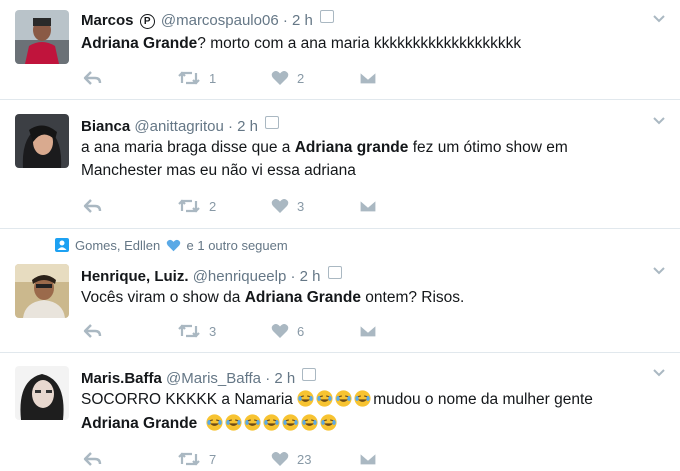 The height and width of the screenshot is (471, 680). I want to click on like-button: 6, so click(287, 331).